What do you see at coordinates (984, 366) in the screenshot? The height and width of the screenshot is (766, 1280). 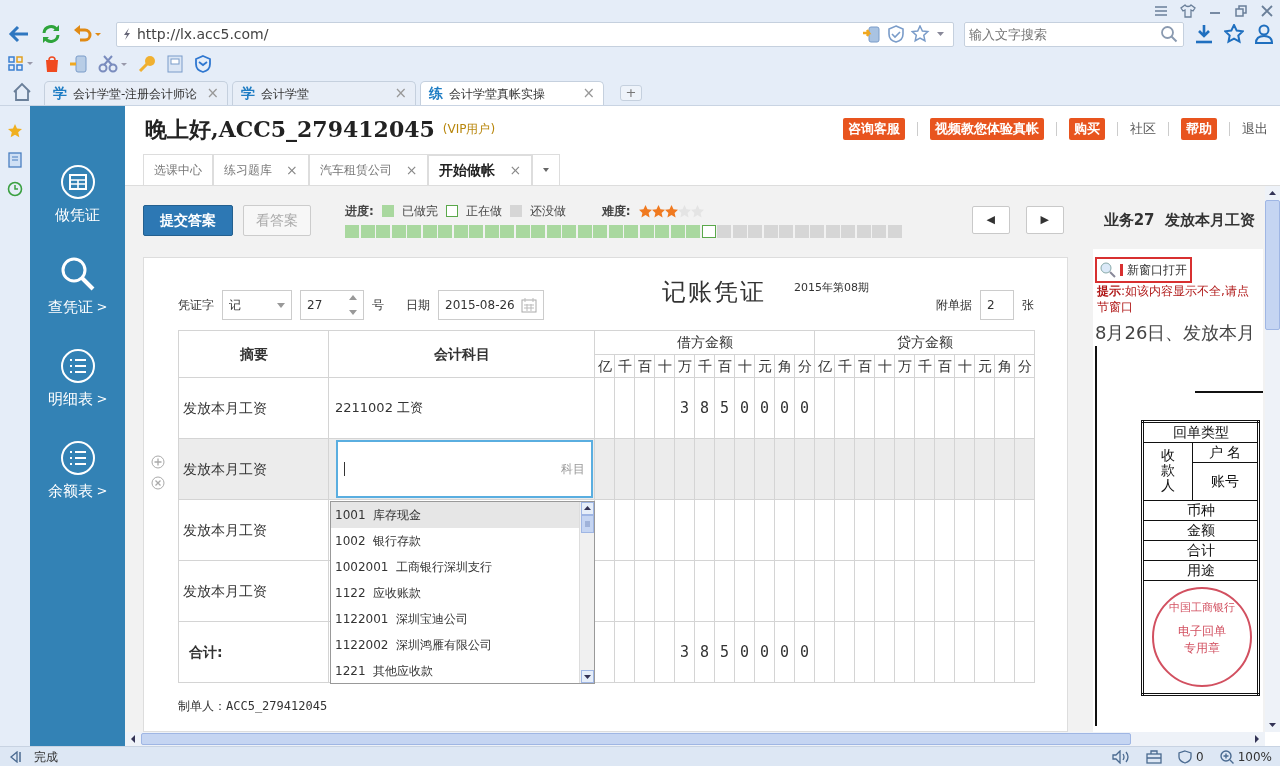 I see `unit-label: 元` at bounding box center [984, 366].